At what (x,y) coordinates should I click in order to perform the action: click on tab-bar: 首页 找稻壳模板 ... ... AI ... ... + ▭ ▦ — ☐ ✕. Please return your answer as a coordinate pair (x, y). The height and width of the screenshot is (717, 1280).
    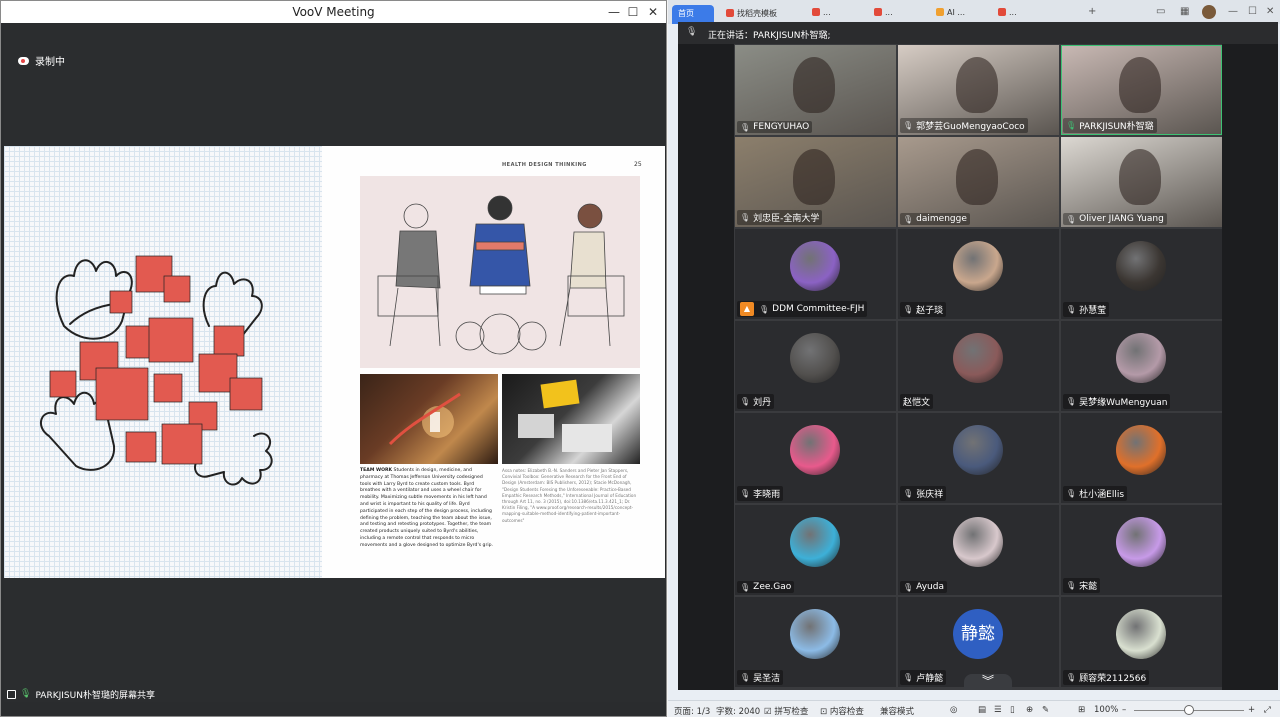
    Looking at the image, I should click on (974, 12).